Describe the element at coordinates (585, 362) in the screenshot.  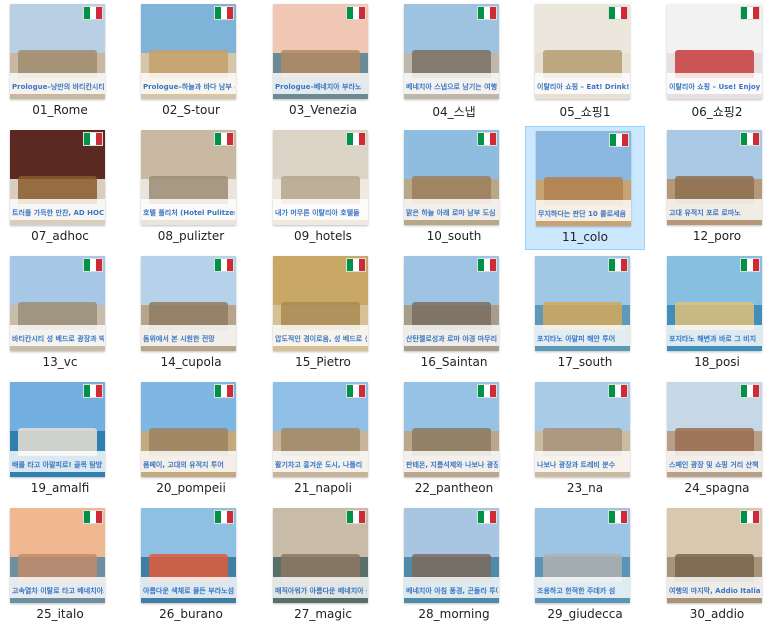
I see `folder-name: 17_south` at that location.